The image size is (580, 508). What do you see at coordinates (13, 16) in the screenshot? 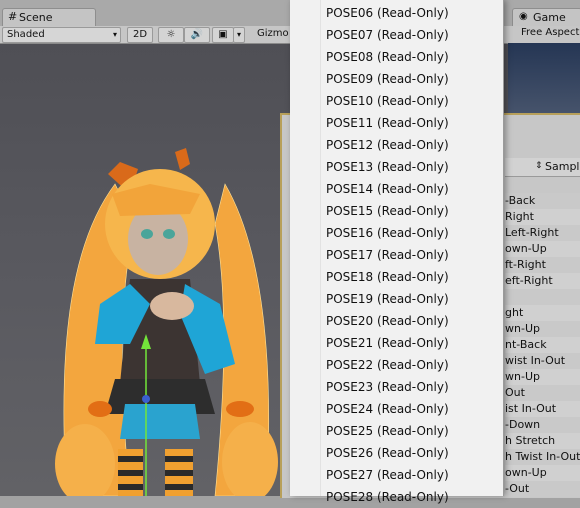
I see `grid-icon: #` at bounding box center [13, 16].